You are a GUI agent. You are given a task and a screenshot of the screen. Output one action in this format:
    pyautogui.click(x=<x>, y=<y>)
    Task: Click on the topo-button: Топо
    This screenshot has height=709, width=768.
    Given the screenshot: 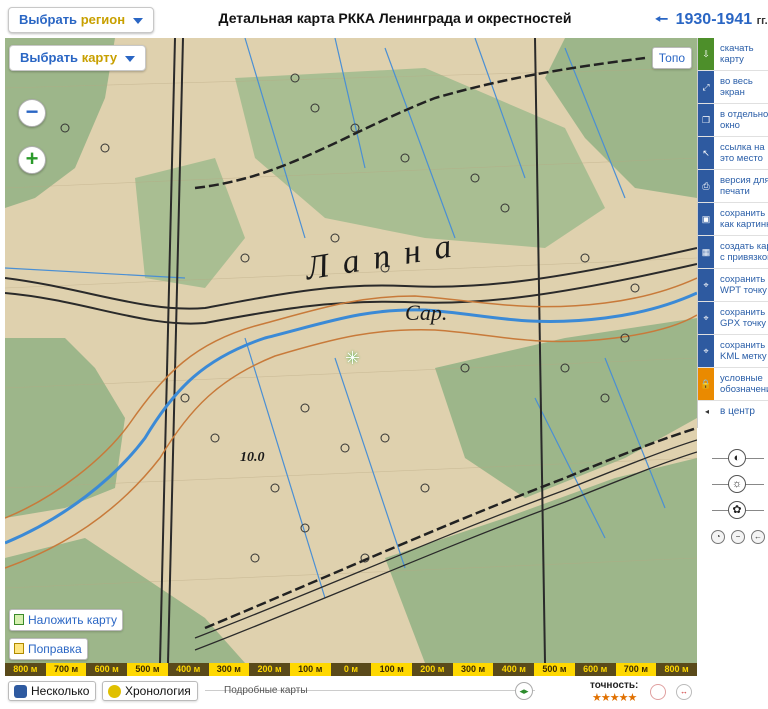 What is the action you would take?
    pyautogui.click(x=671, y=58)
    